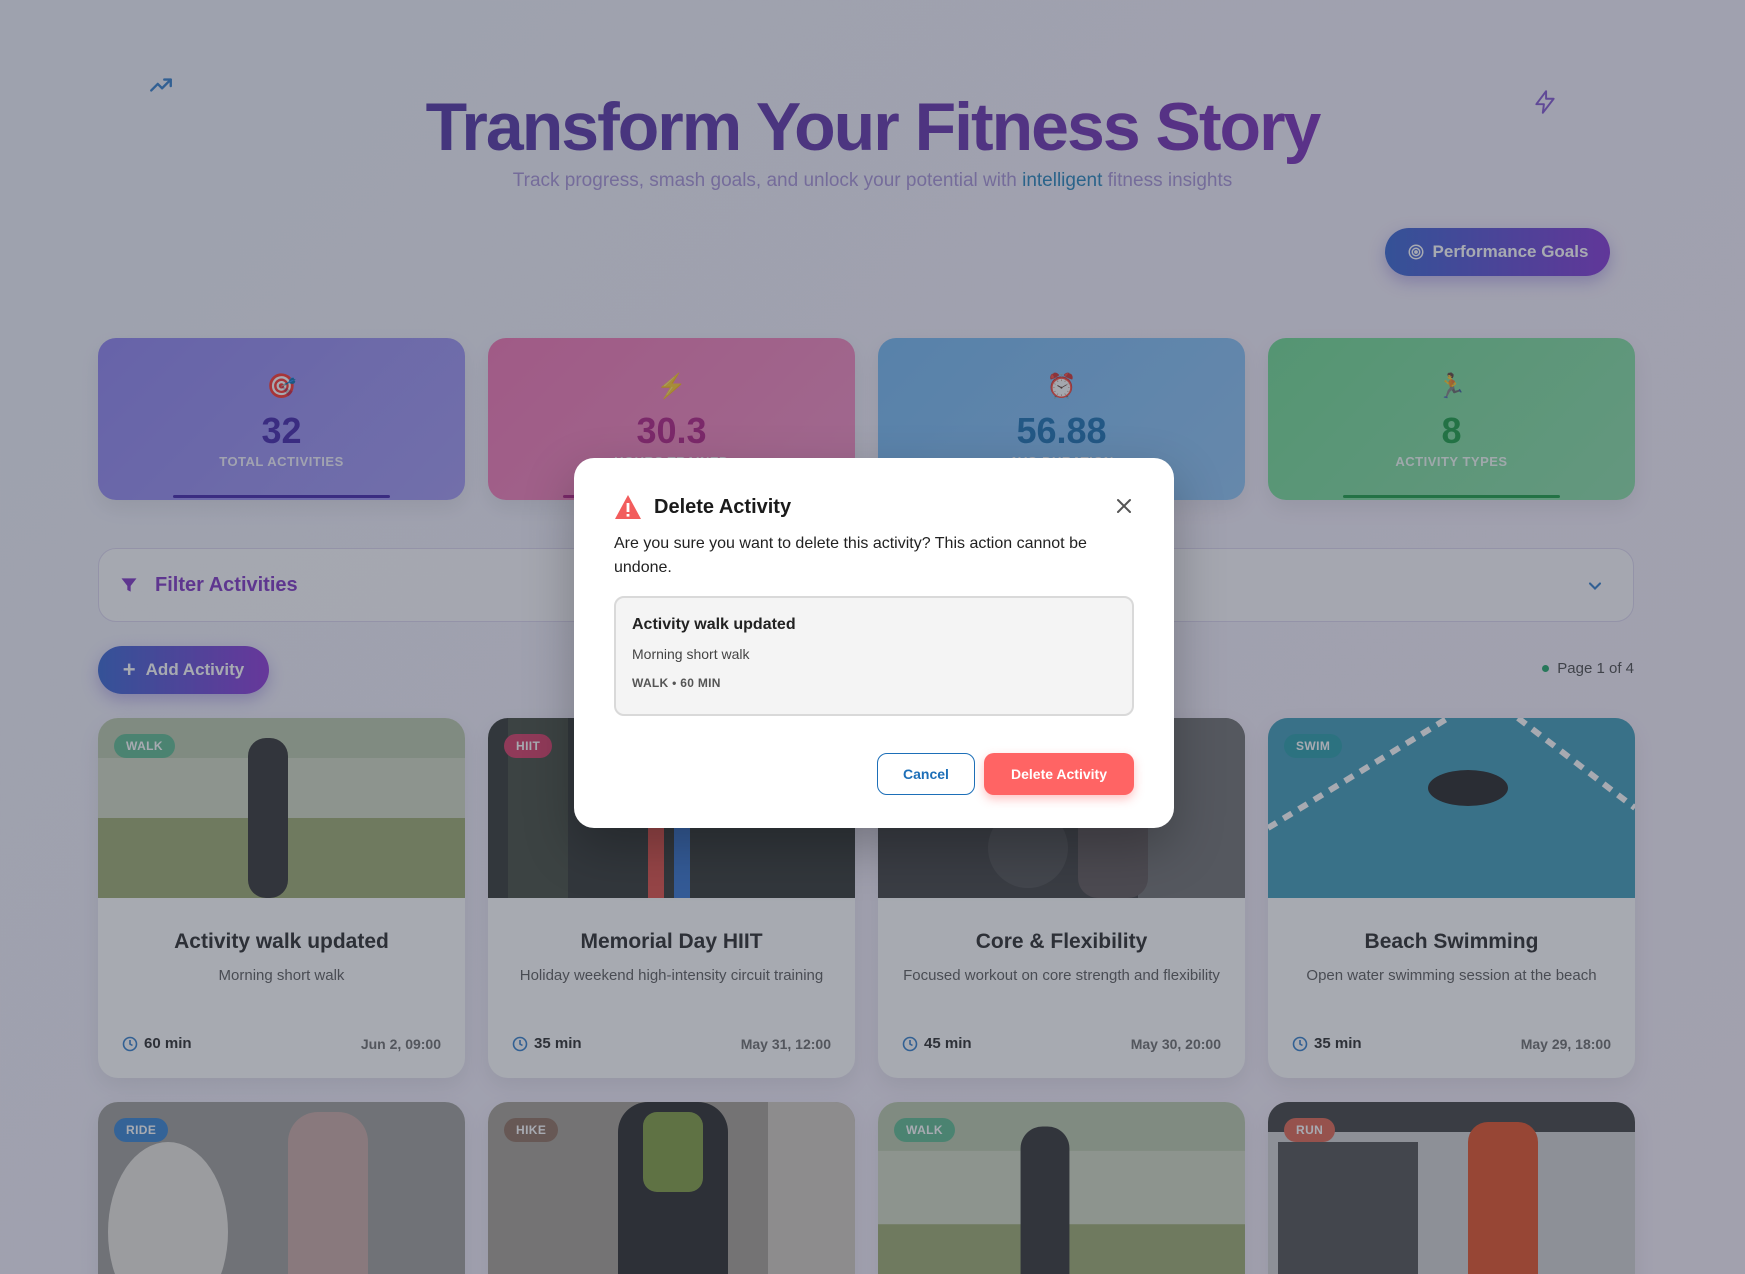 This screenshot has width=1745, height=1274. What do you see at coordinates (676, 683) in the screenshot?
I see `preview-meta: WALK • 60 MIN` at bounding box center [676, 683].